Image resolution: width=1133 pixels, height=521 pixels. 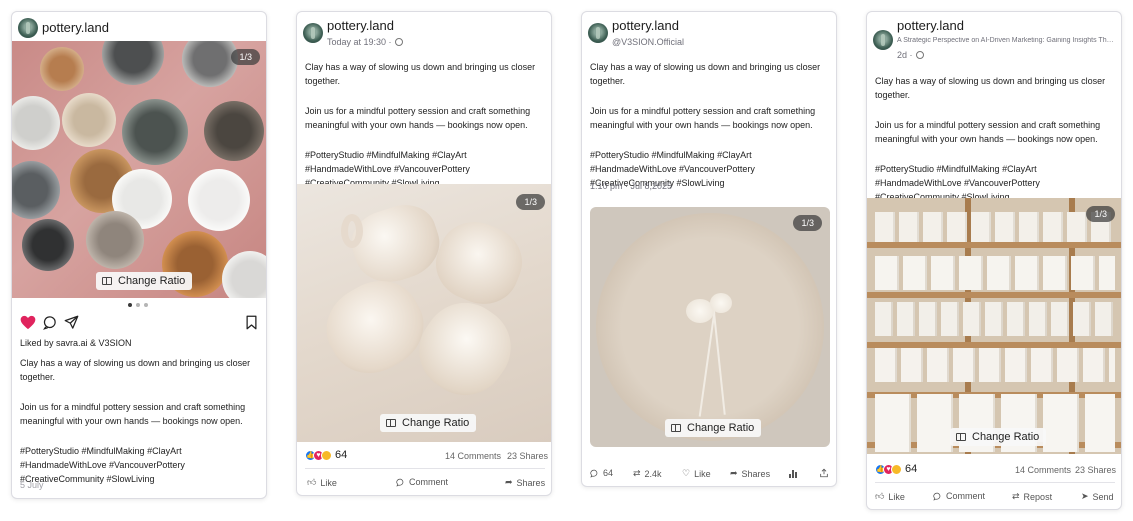 What do you see at coordinates (251, 322) in the screenshot?
I see `bookmark-icon` at bounding box center [251, 322].